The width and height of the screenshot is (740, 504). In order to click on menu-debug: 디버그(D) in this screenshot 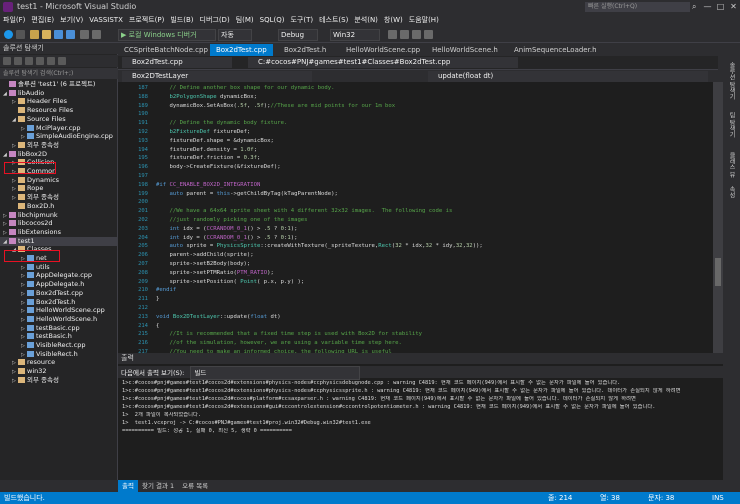, I will do `click(215, 20)`.